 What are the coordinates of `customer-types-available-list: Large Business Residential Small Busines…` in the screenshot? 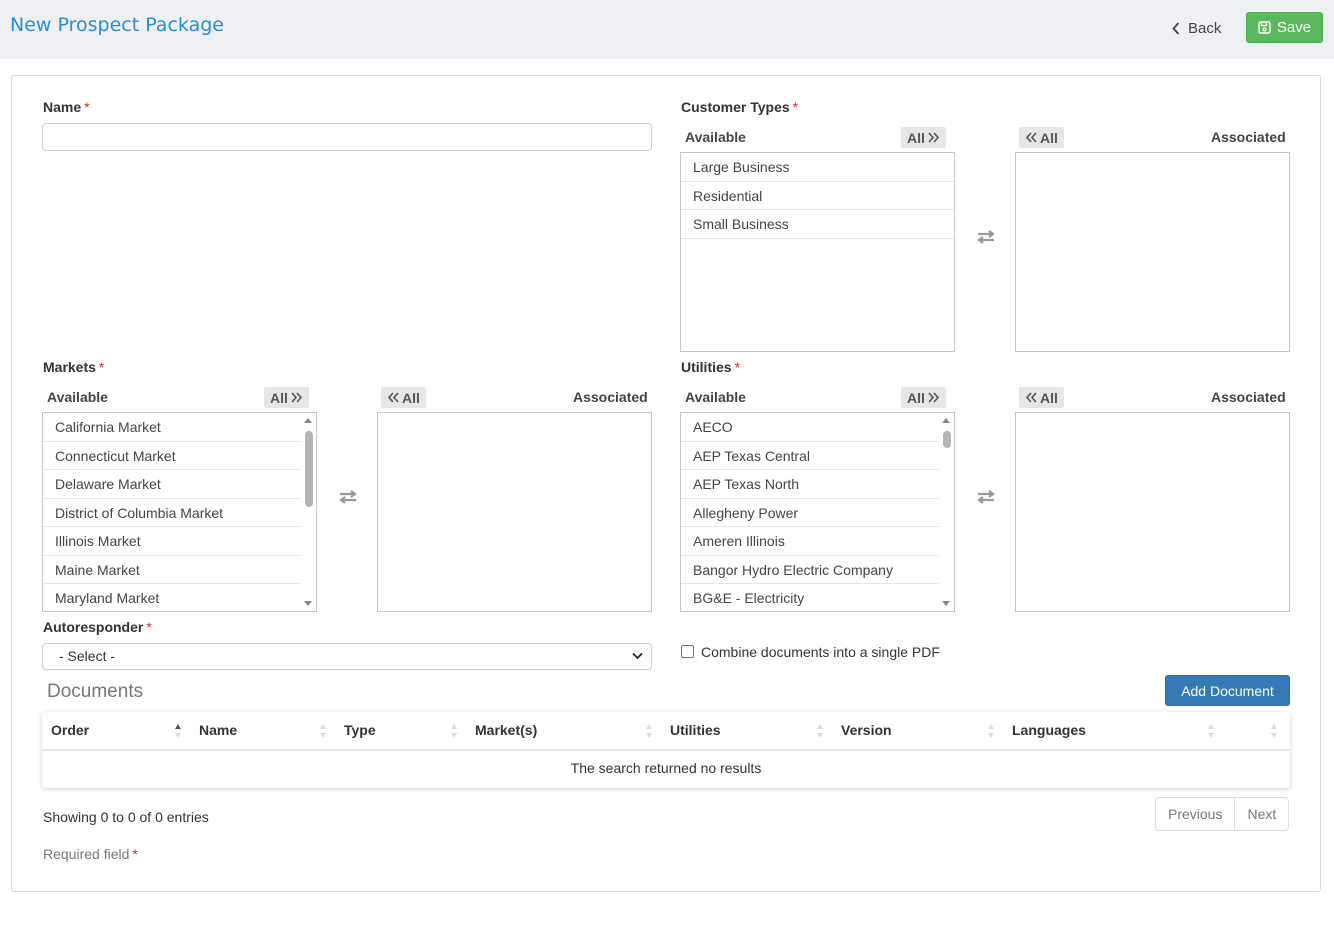 It's located at (817, 252).